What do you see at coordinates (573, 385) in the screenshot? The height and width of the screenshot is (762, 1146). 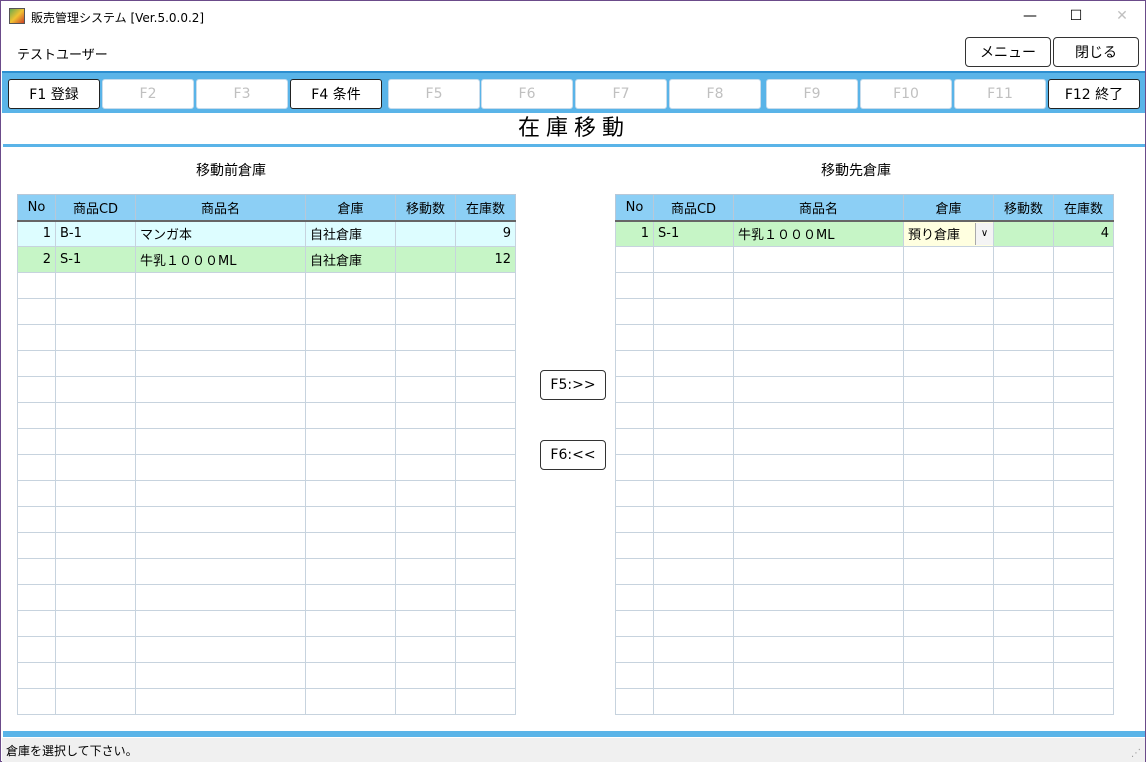 I see `move-forward-button: F5:>>` at bounding box center [573, 385].